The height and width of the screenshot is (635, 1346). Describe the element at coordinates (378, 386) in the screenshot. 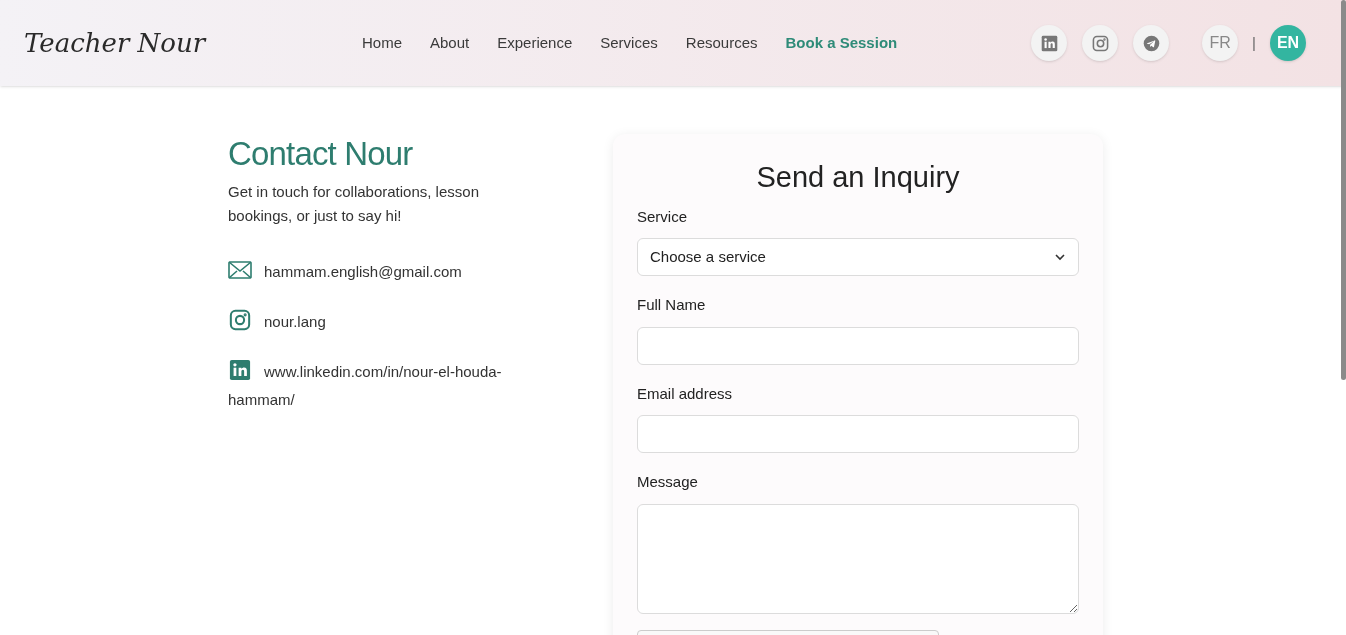

I see `contact-link: www.linkedin.com/in/nour-el-houda-hammam/` at that location.